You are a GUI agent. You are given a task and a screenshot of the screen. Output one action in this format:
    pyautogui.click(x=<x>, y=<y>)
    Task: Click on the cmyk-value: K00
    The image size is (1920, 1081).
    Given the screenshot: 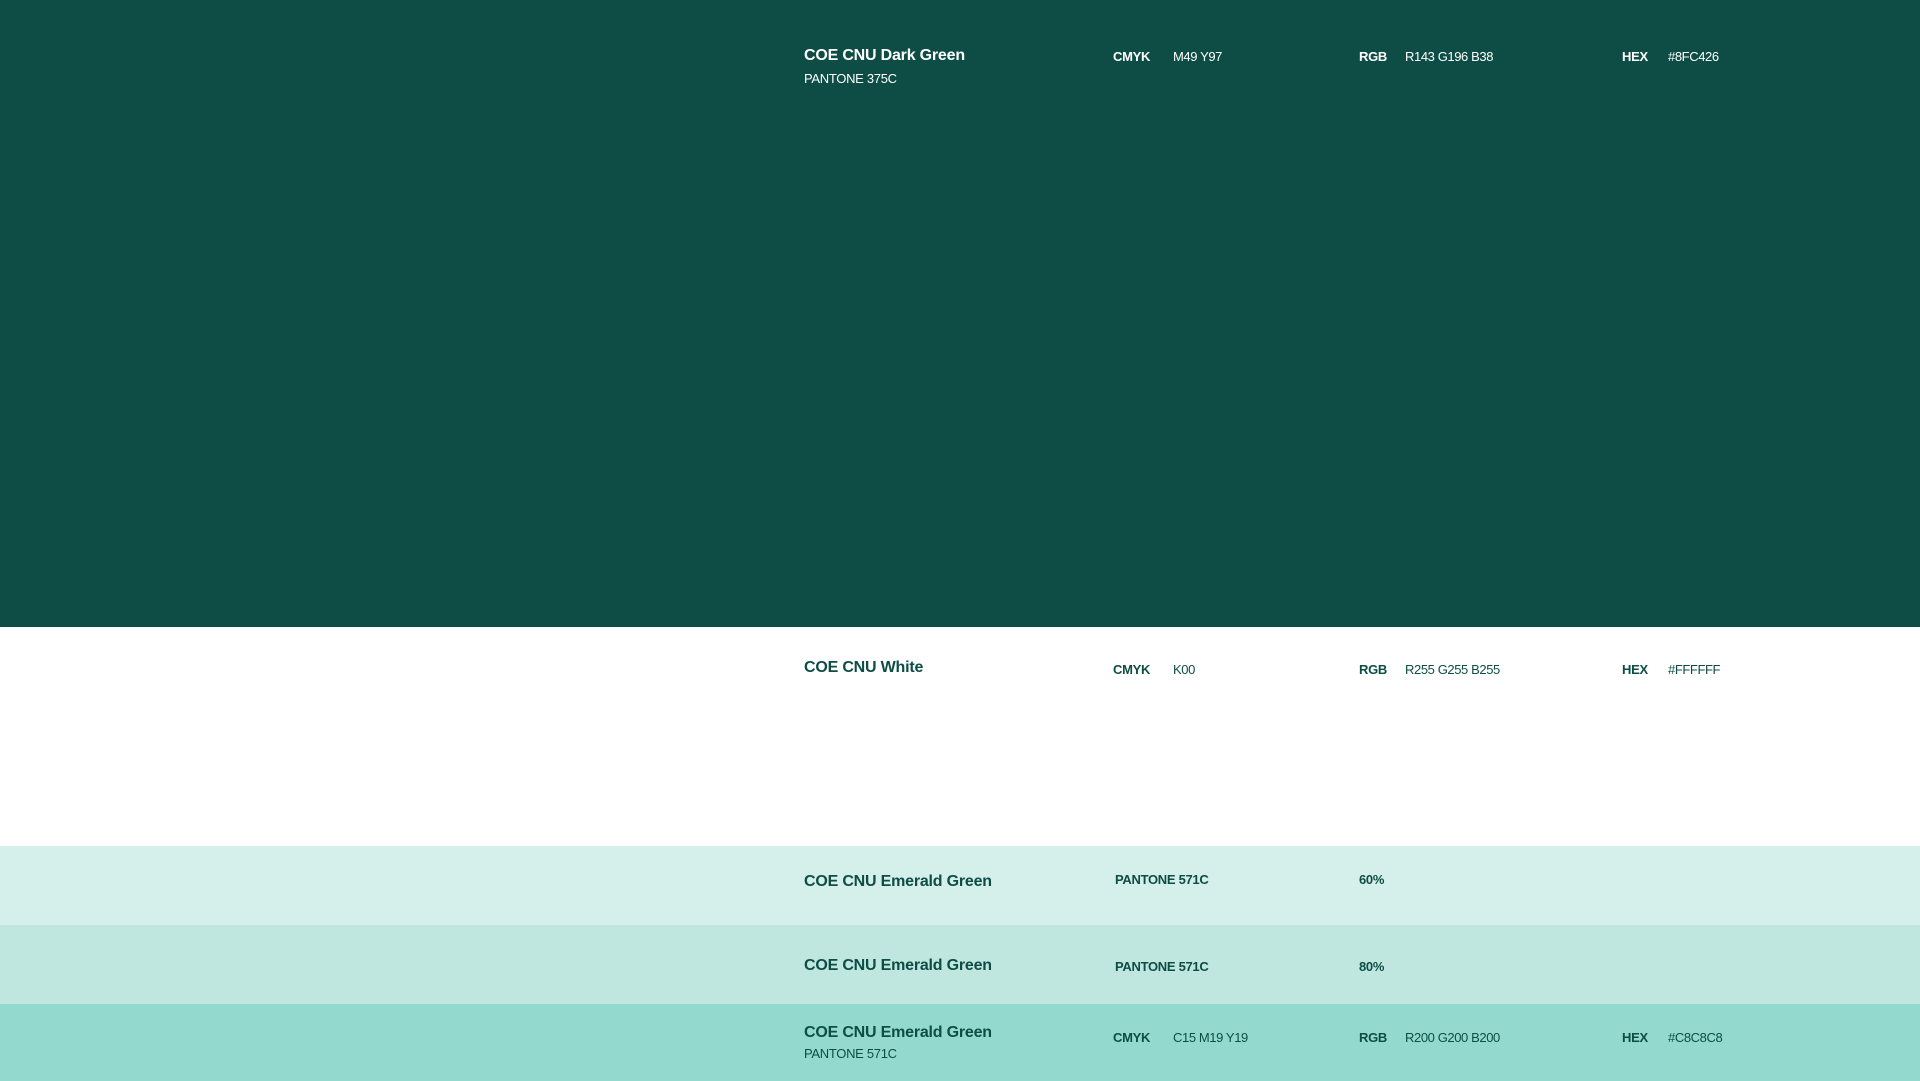 What is the action you would take?
    pyautogui.click(x=1184, y=669)
    